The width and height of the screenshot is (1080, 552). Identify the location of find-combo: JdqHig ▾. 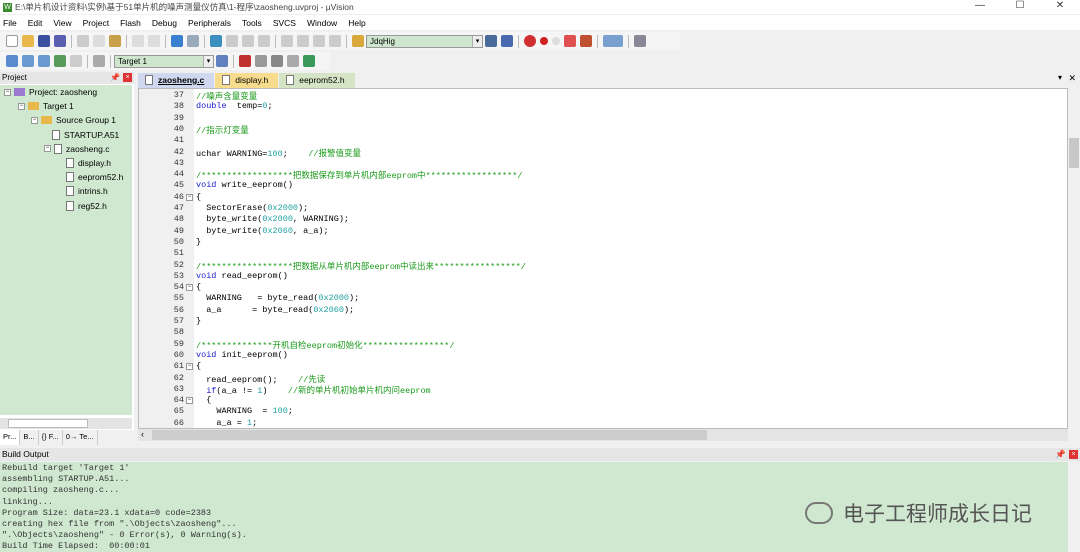
(424, 41).